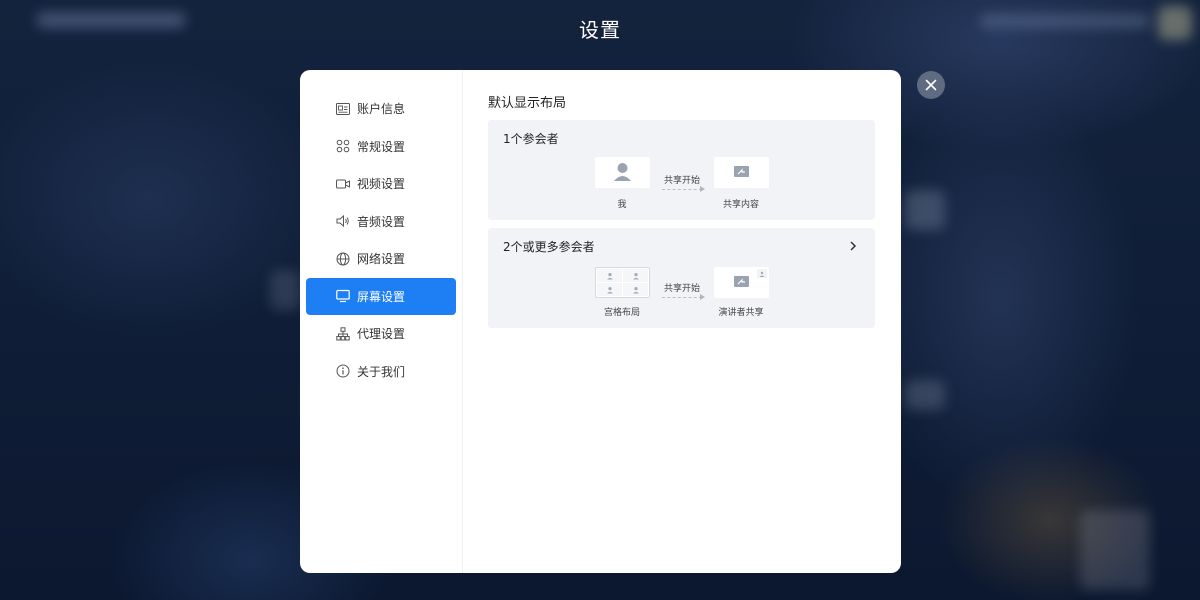 Image resolution: width=1200 pixels, height=600 pixels. I want to click on sidebar-item-label: 视频设置, so click(381, 184).